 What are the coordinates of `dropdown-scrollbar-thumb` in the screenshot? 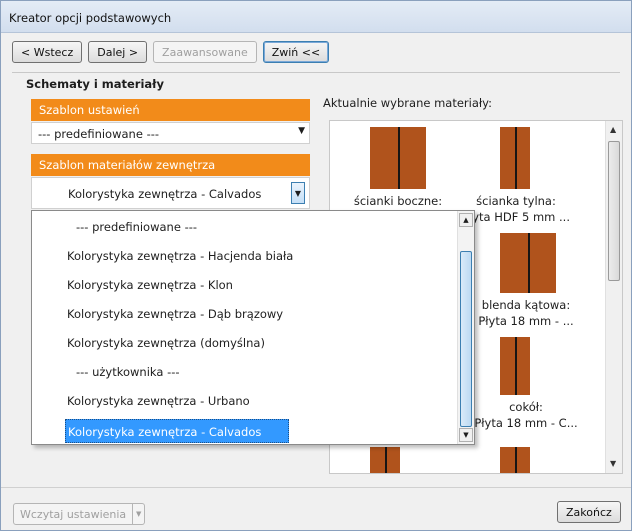 It's located at (466, 339).